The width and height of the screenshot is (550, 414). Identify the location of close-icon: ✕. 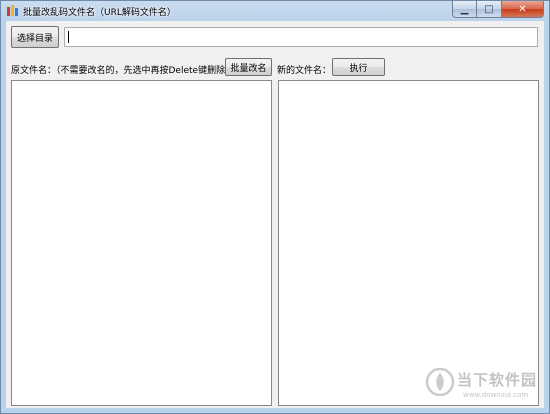
(522, 9).